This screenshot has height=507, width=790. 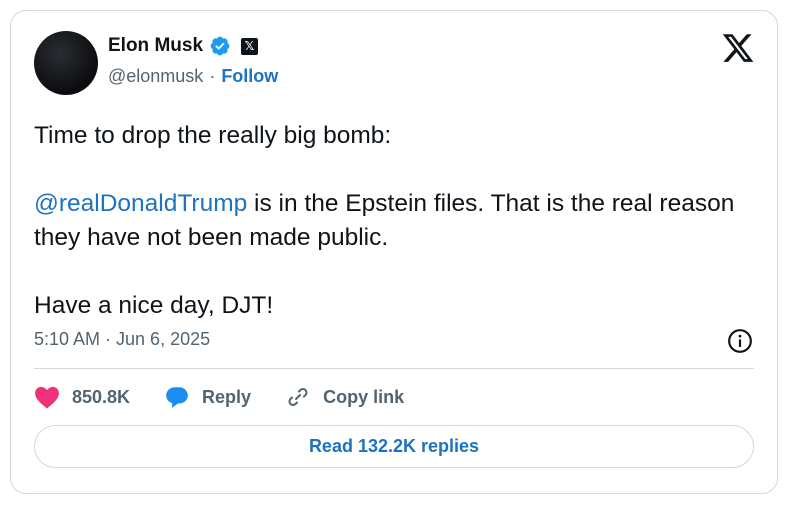 I want to click on copy-link-button: Copy link, so click(x=344, y=397).